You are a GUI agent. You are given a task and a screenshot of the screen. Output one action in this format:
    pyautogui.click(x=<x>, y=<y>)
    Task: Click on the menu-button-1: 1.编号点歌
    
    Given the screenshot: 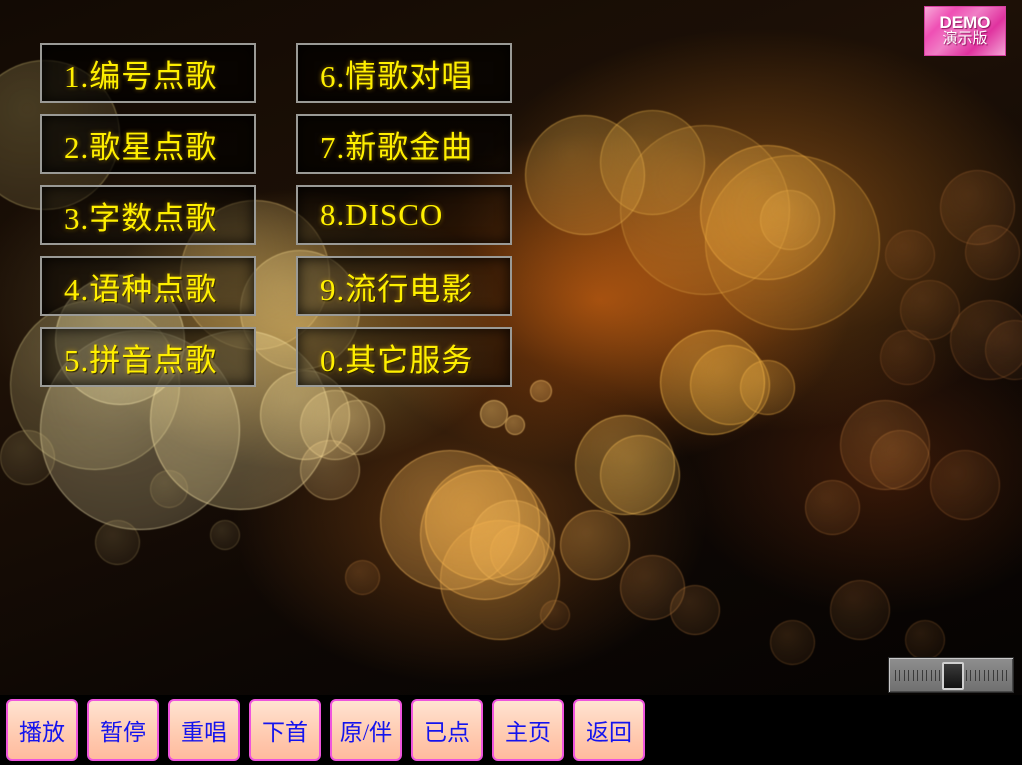 What is the action you would take?
    pyautogui.click(x=148, y=73)
    